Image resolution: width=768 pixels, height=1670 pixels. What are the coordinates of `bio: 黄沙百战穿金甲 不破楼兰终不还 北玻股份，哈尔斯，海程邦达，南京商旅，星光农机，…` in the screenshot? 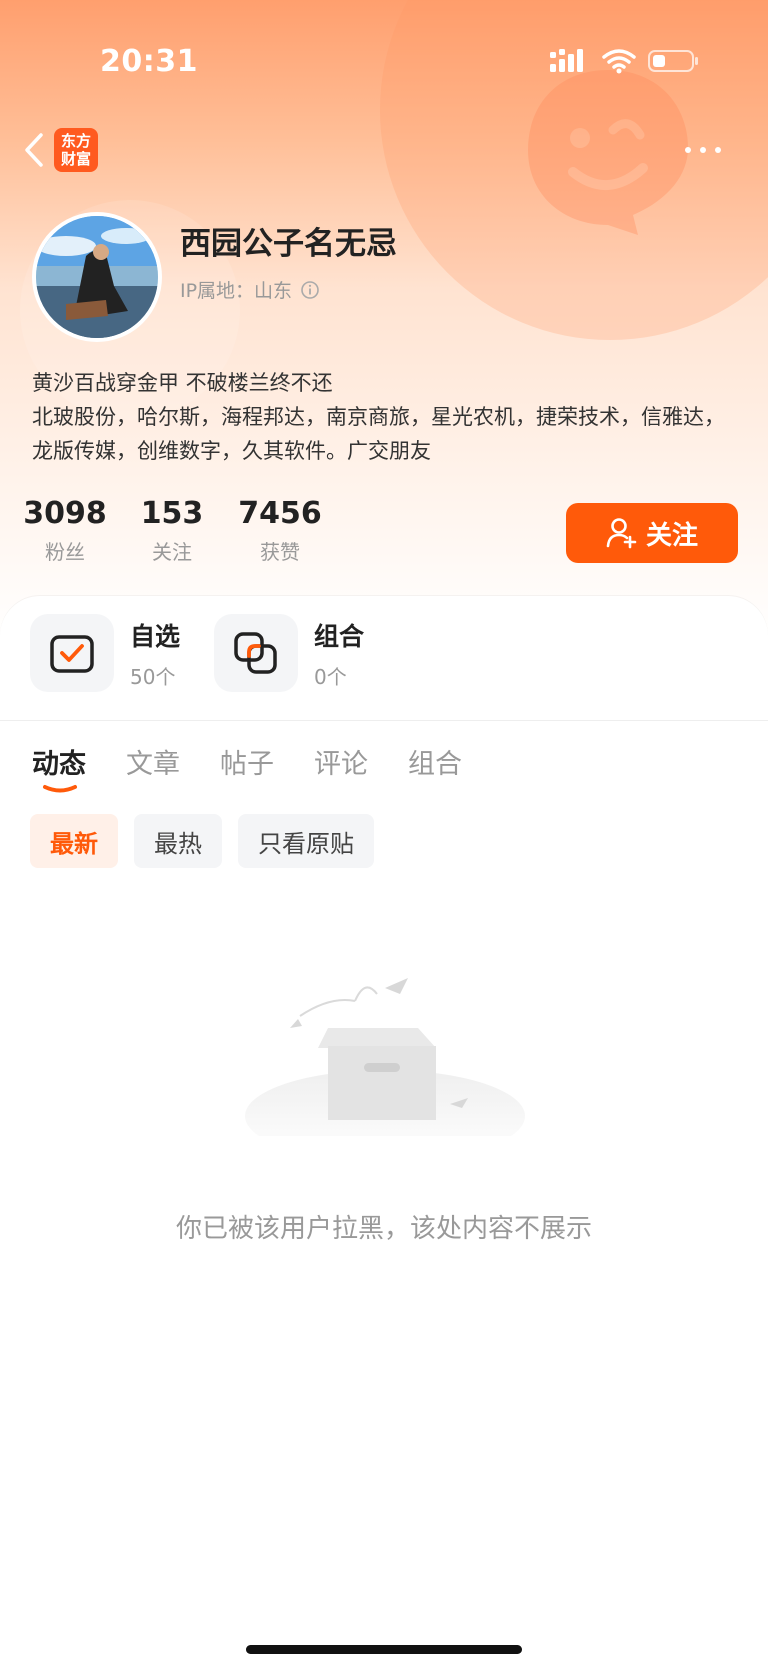 It's located at (388, 417).